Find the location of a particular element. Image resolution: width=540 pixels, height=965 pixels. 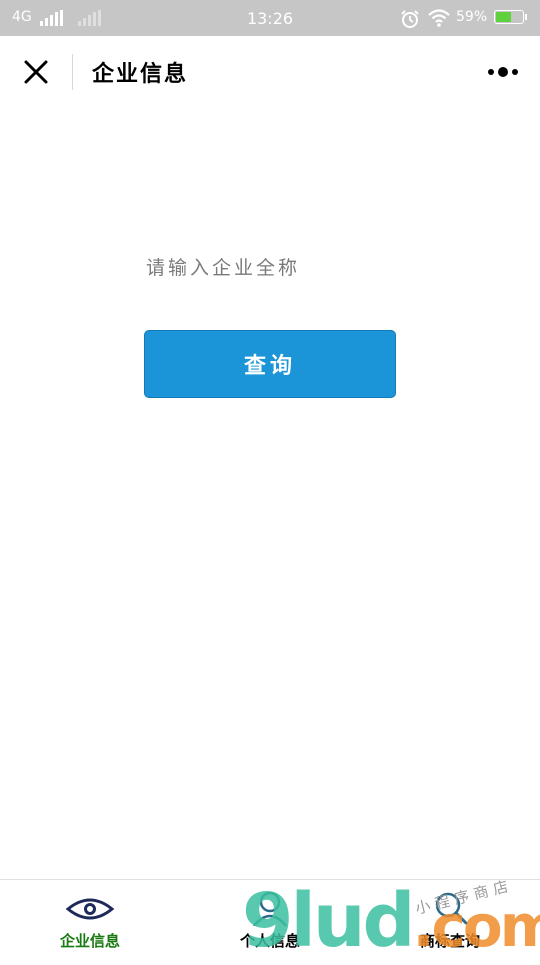

tab-label-trademark-query: 商标查询 is located at coordinates (449, 941).